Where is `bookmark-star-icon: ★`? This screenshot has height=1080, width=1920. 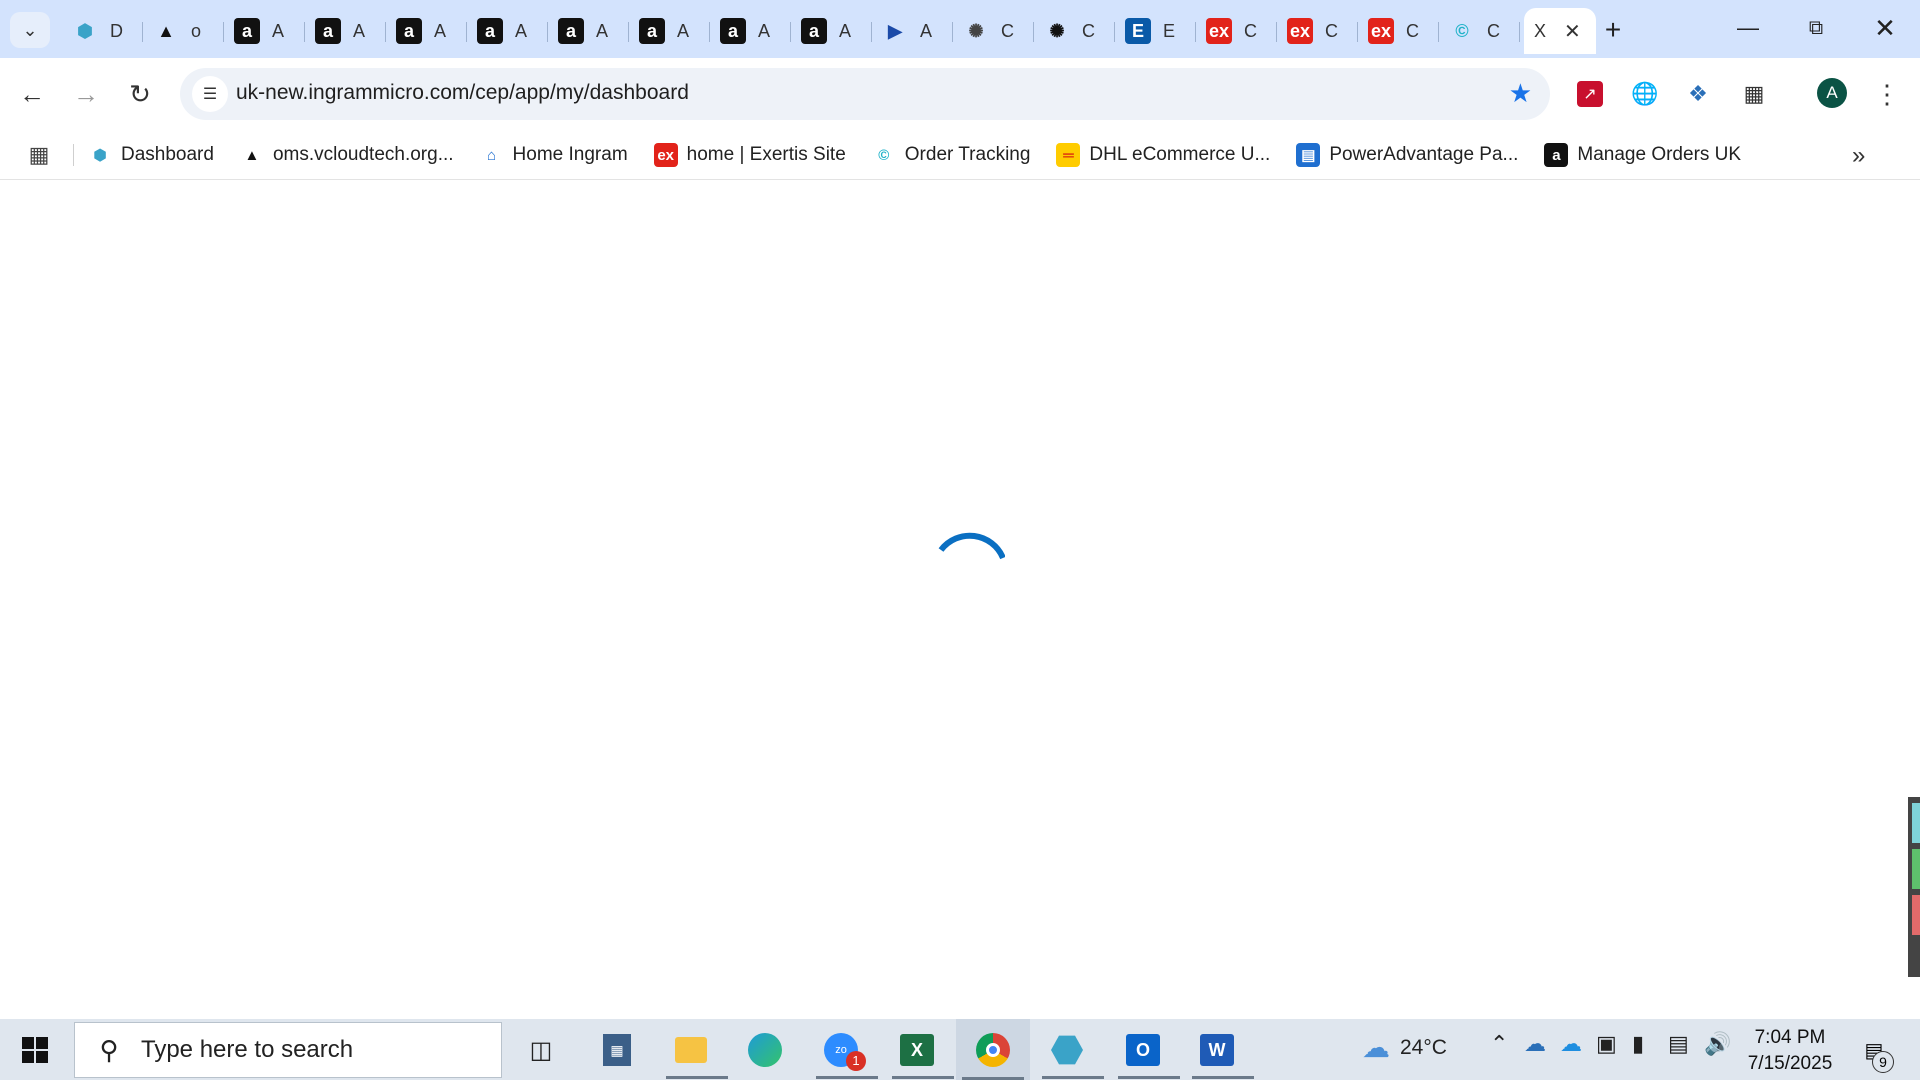 bookmark-star-icon: ★ is located at coordinates (1520, 93).